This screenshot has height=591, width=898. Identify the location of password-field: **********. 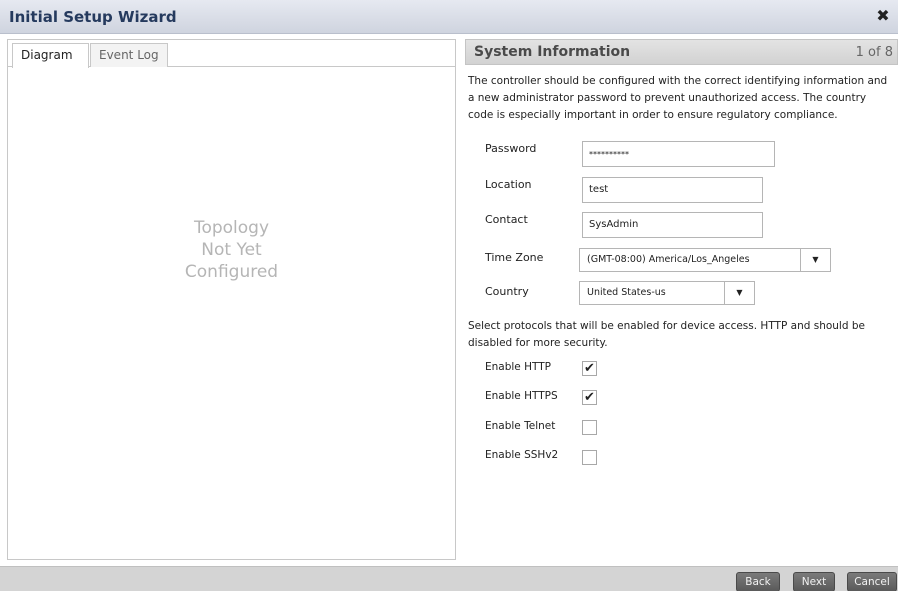
(678, 154).